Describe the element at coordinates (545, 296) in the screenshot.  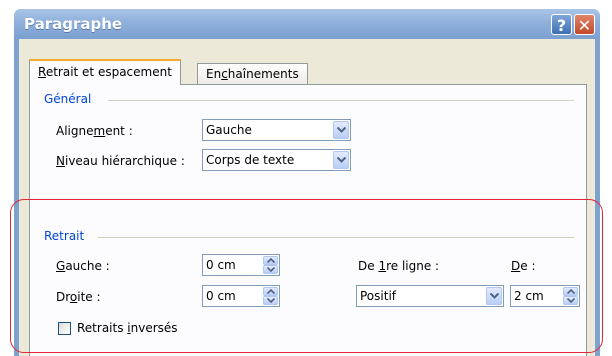
I see `de-spinner: 2 cm` at that location.